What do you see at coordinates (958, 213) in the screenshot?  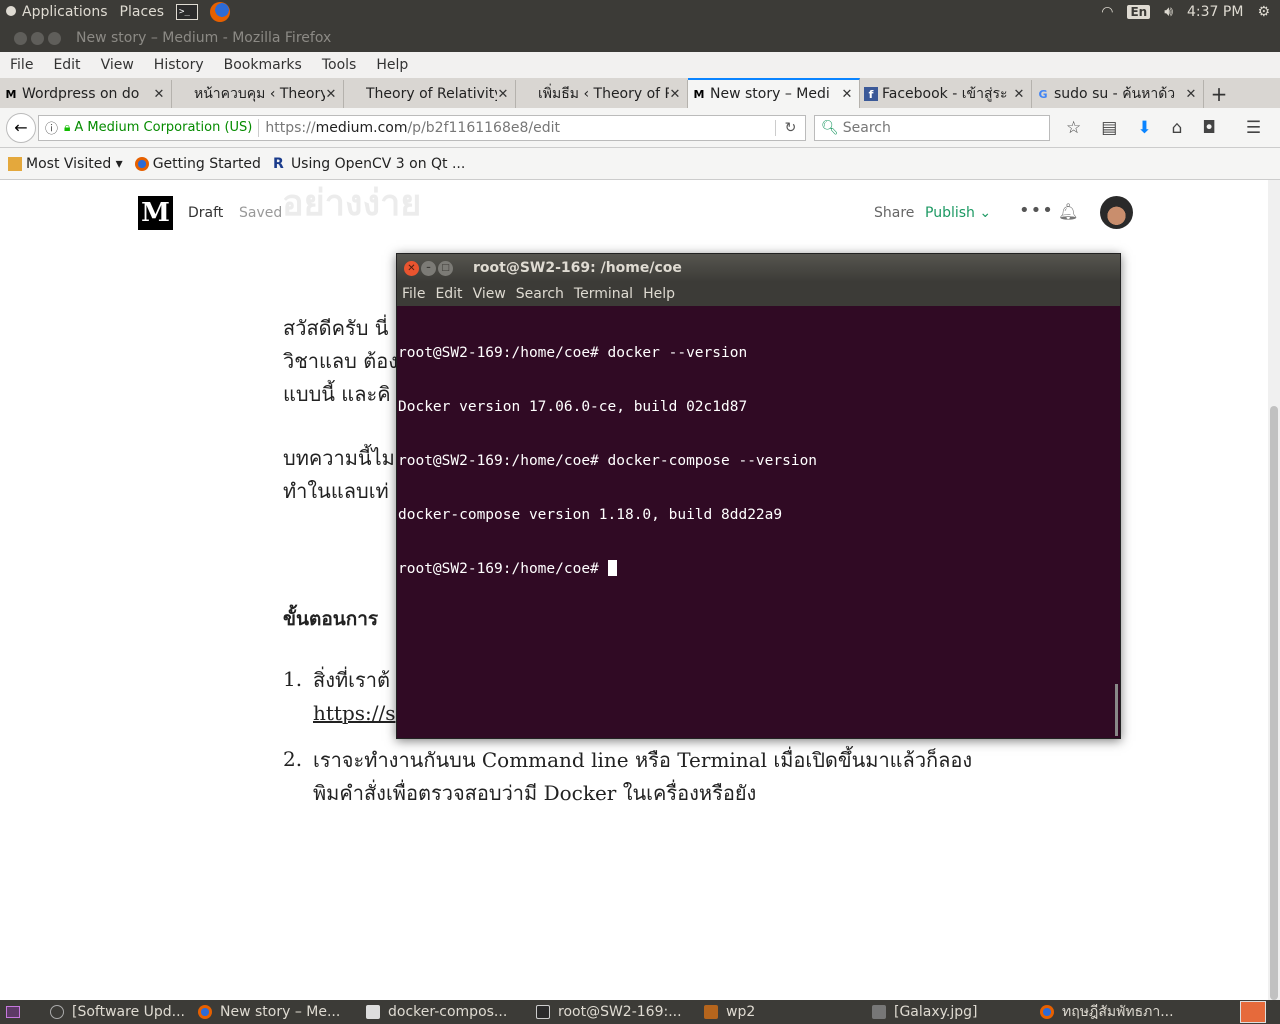 I see `publish-button: Publish ⌄` at bounding box center [958, 213].